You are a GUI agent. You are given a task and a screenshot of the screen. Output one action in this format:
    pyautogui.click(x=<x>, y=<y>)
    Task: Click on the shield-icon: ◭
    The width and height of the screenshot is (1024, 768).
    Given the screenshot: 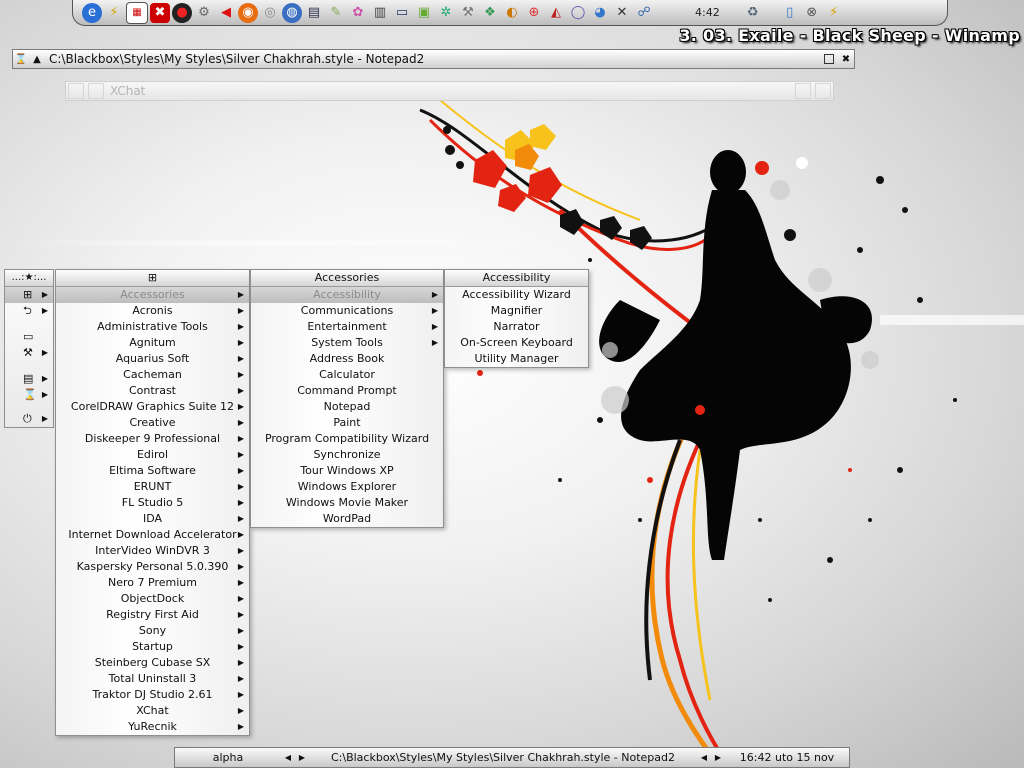 What is the action you would take?
    pyautogui.click(x=556, y=13)
    